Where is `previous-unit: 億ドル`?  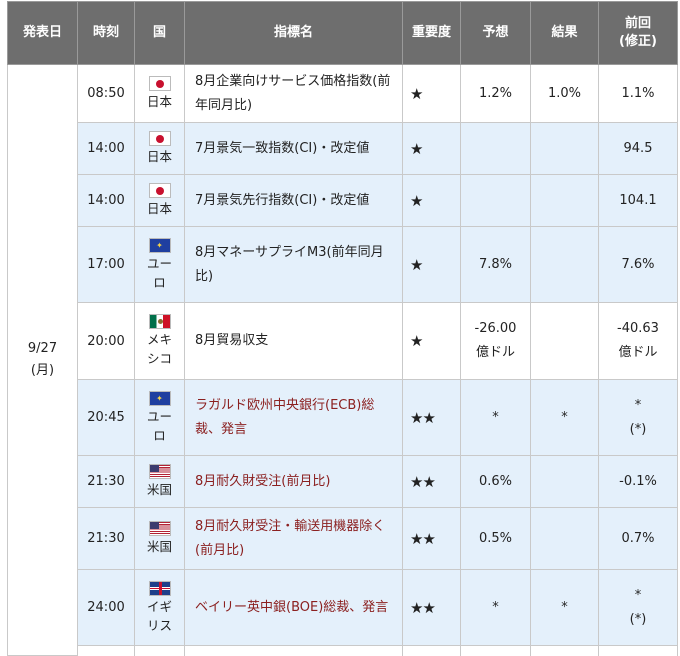 previous-unit: 億ドル is located at coordinates (638, 352).